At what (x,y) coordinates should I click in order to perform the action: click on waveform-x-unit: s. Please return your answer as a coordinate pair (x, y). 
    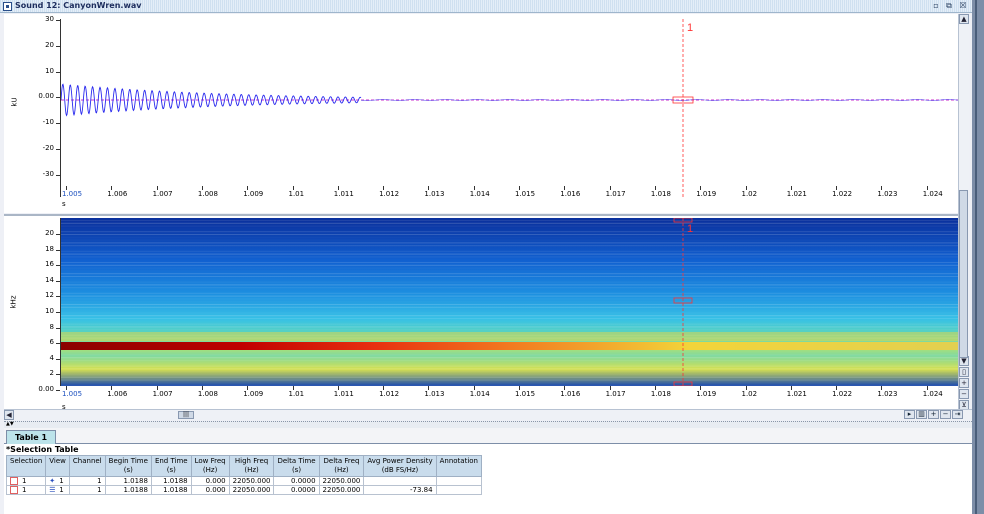
    Looking at the image, I should click on (64, 204).